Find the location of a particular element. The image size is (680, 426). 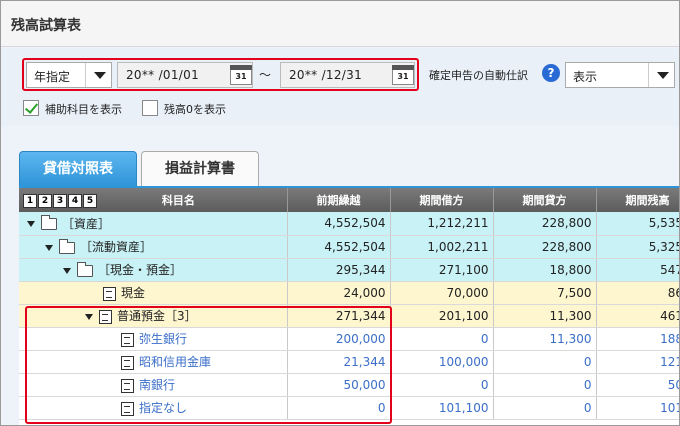

cell-balance: 50,0 is located at coordinates (637, 385).